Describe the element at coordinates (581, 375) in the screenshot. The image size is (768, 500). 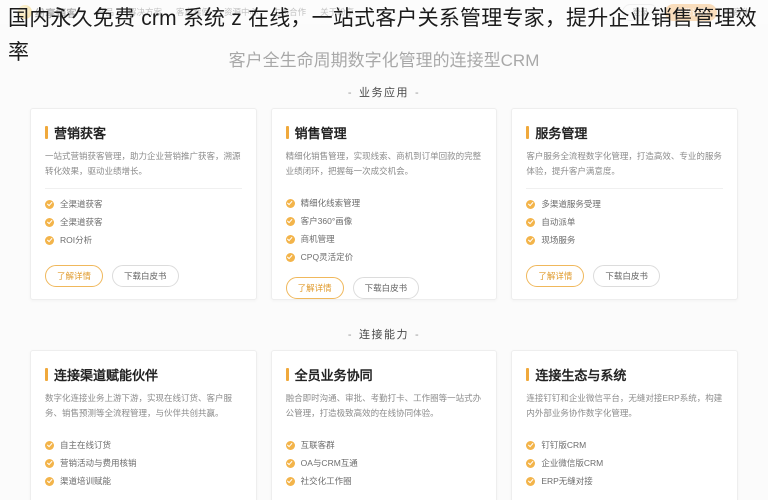
I see `card-title-text: 连接生态与系统` at that location.